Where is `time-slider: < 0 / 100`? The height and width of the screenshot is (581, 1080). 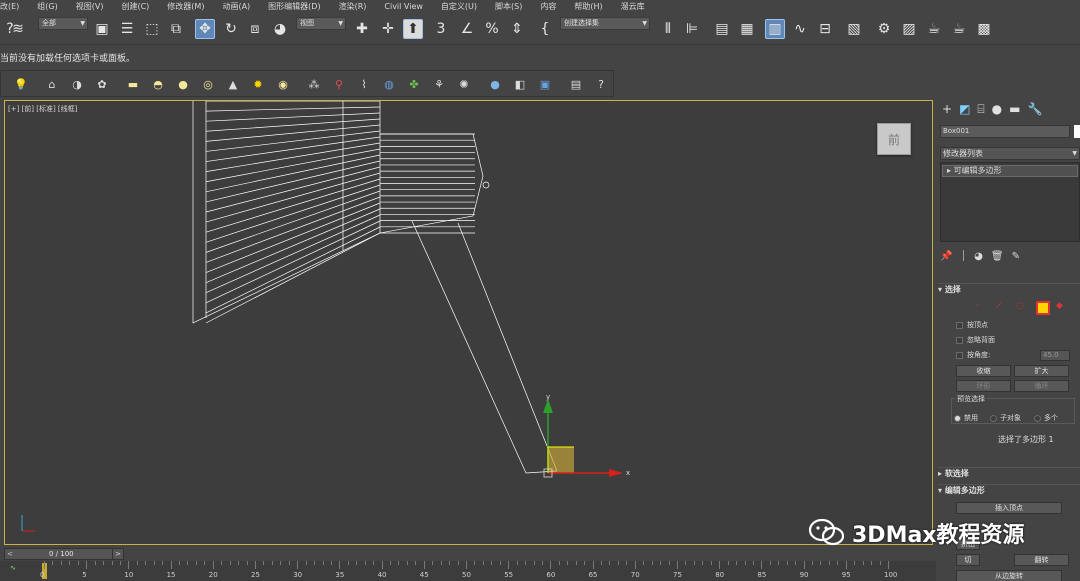
time-slider: < 0 / 100 is located at coordinates (63, 554).